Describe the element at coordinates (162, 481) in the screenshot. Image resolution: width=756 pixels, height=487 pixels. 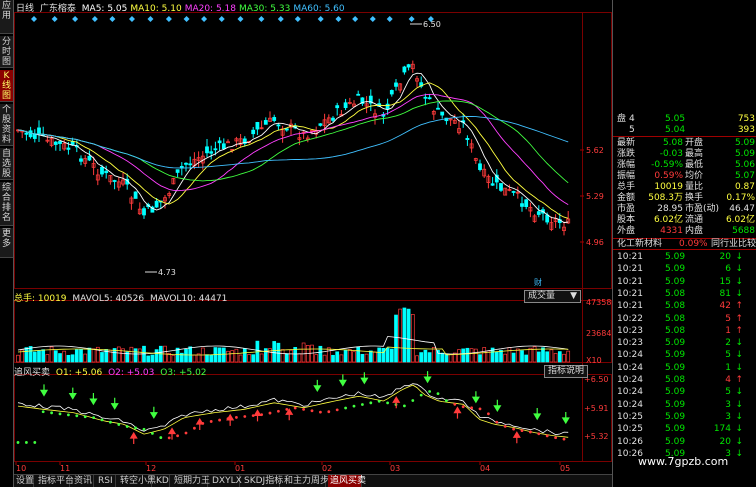
I see `bottom-tab-5: KD` at that location.